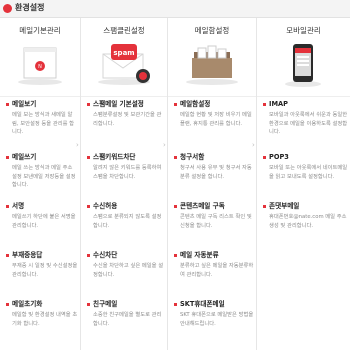  What do you see at coordinates (214, 265) in the screenshot?
I see `menu-item: 메일 자동분류 분류하고 싶은 메일을 자동분류하여 관리합니다.` at bounding box center [214, 265].